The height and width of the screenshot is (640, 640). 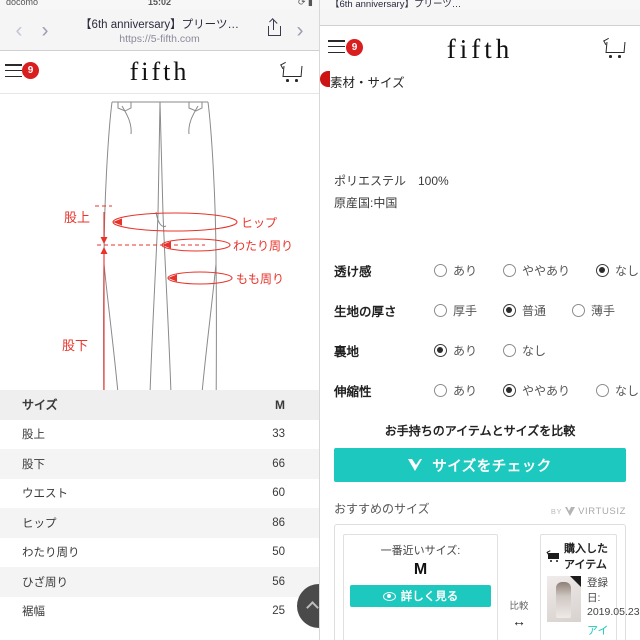 What do you see at coordinates (114, 582) in the screenshot?
I see `row-label: ひざ周り` at bounding box center [114, 582].